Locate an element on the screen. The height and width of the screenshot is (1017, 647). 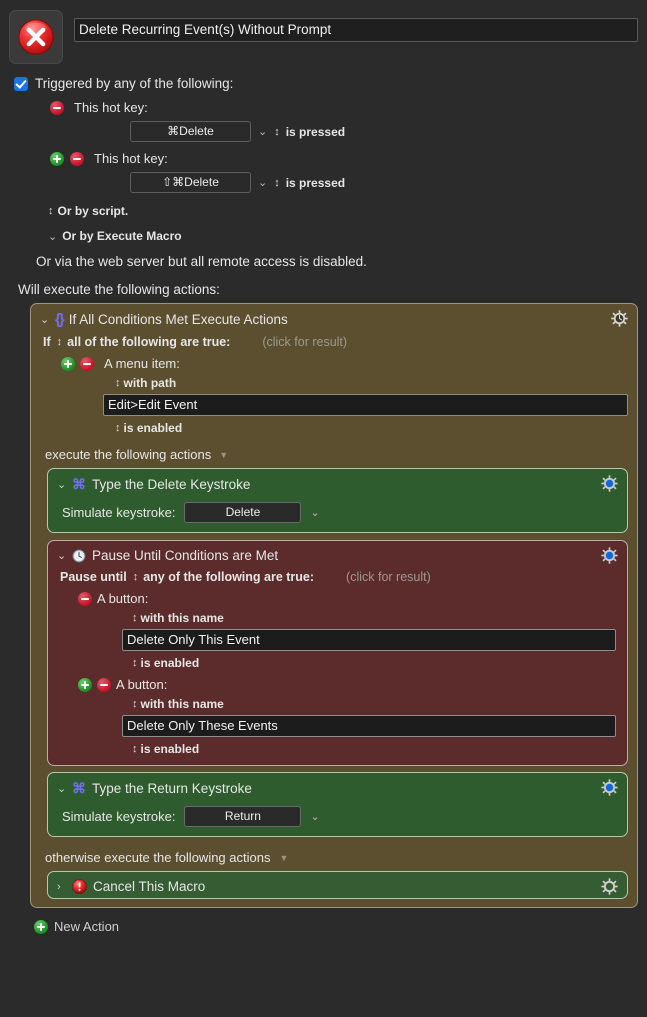
simulate-keystroke-label: Simulate keystroke: is located at coordinates (119, 512).